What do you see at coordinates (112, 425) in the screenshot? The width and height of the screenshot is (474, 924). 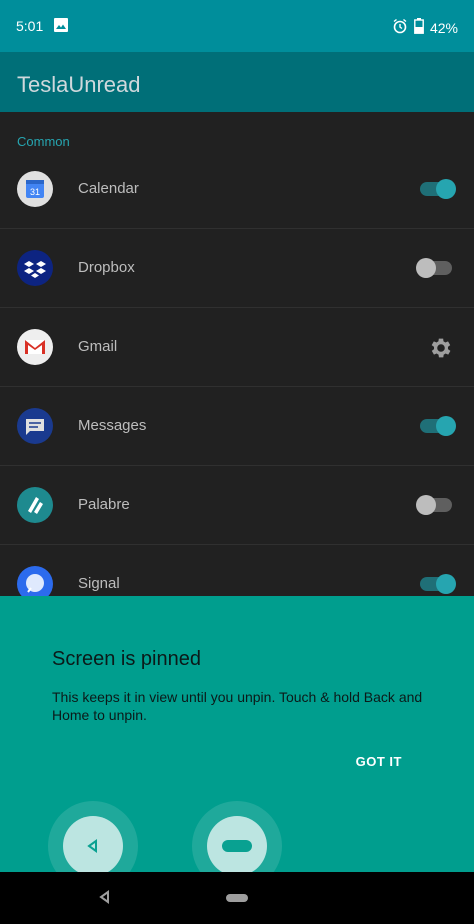 I see `app-label: Messages` at bounding box center [112, 425].